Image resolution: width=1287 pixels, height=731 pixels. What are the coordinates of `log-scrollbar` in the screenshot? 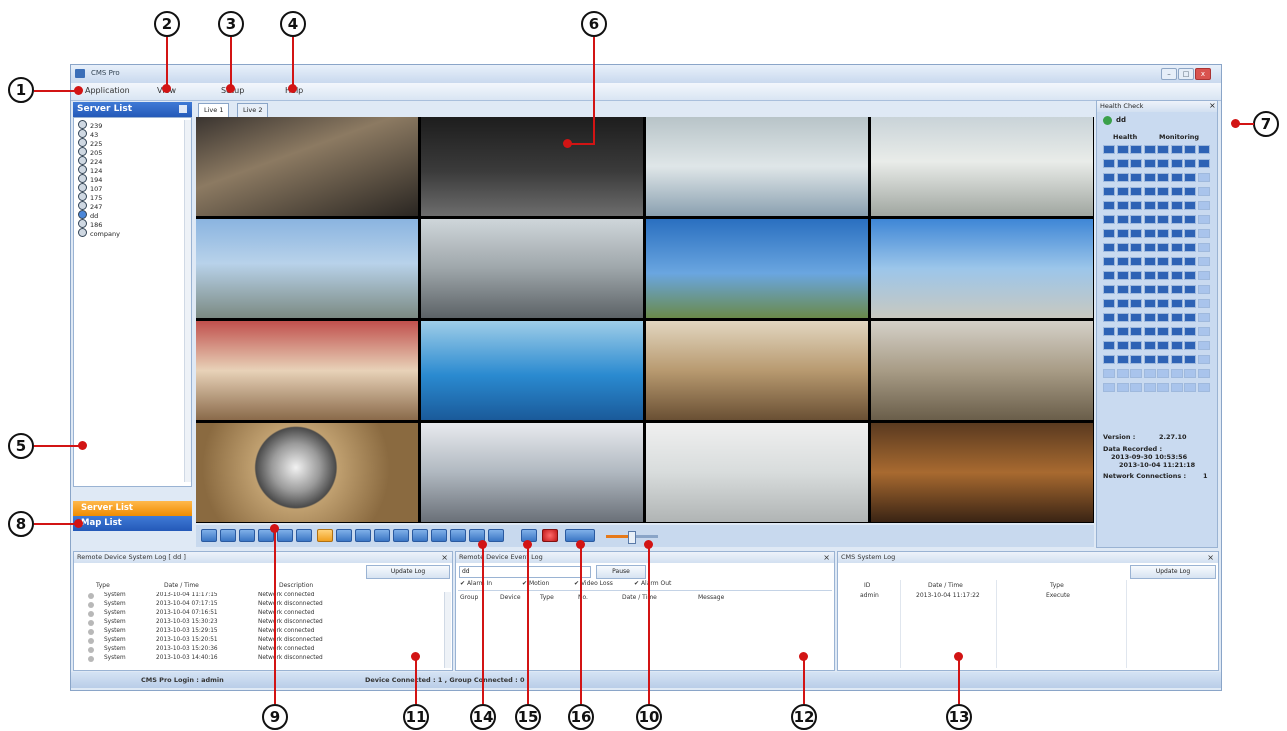 It's located at (447, 630).